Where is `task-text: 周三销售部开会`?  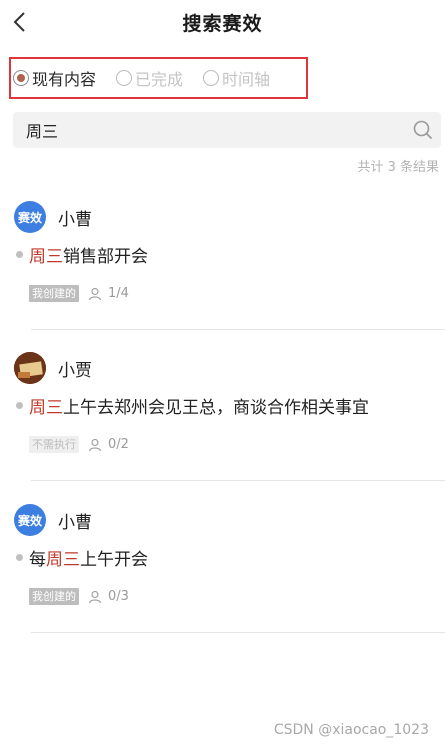
task-text: 周三销售部开会 is located at coordinates (88, 257).